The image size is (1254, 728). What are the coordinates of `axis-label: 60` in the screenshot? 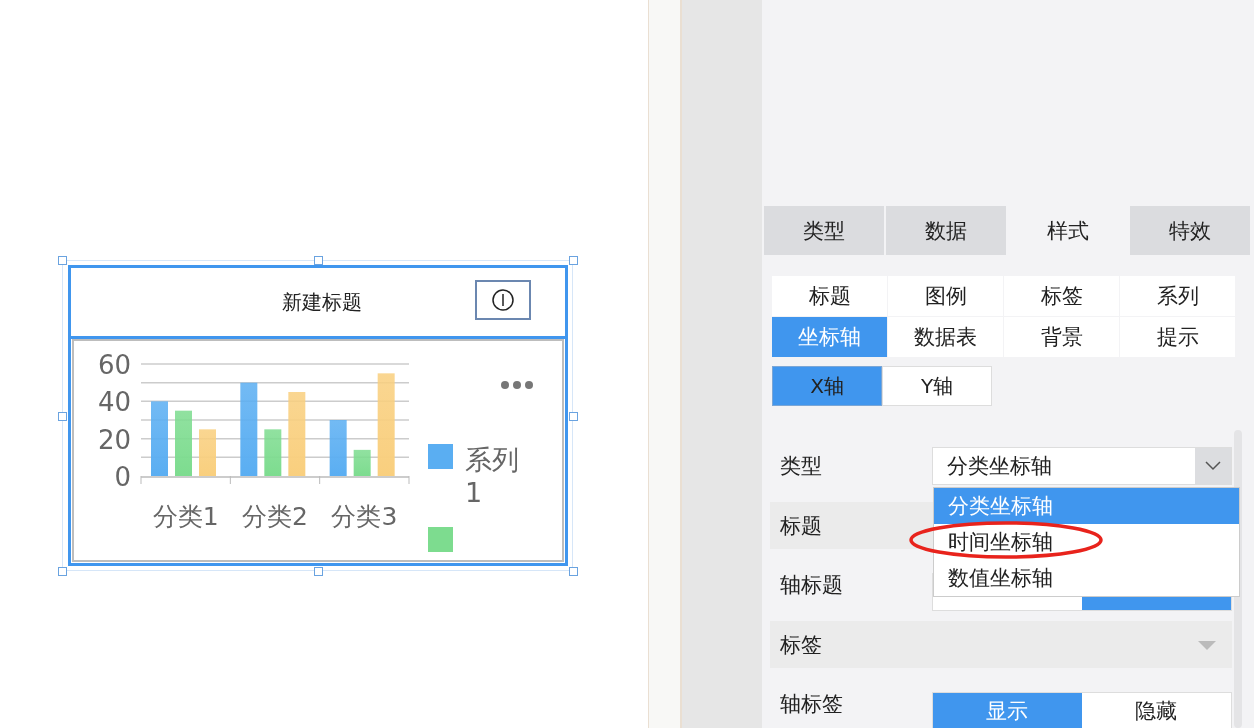 It's located at (114, 365).